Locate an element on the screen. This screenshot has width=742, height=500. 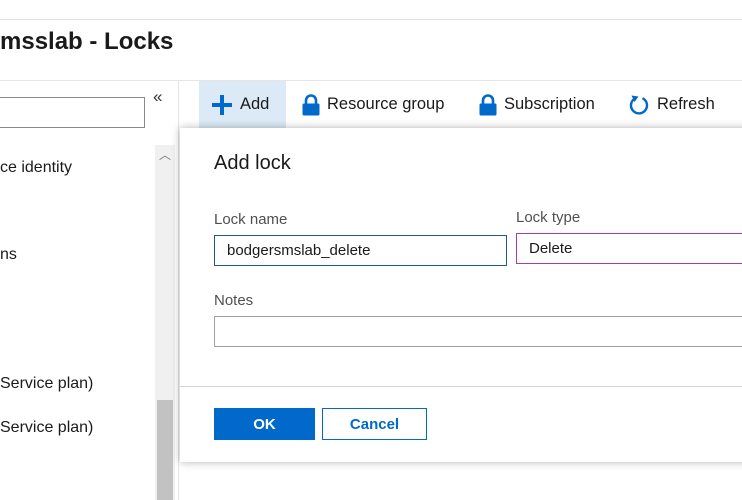
add-label: Add is located at coordinates (255, 104).